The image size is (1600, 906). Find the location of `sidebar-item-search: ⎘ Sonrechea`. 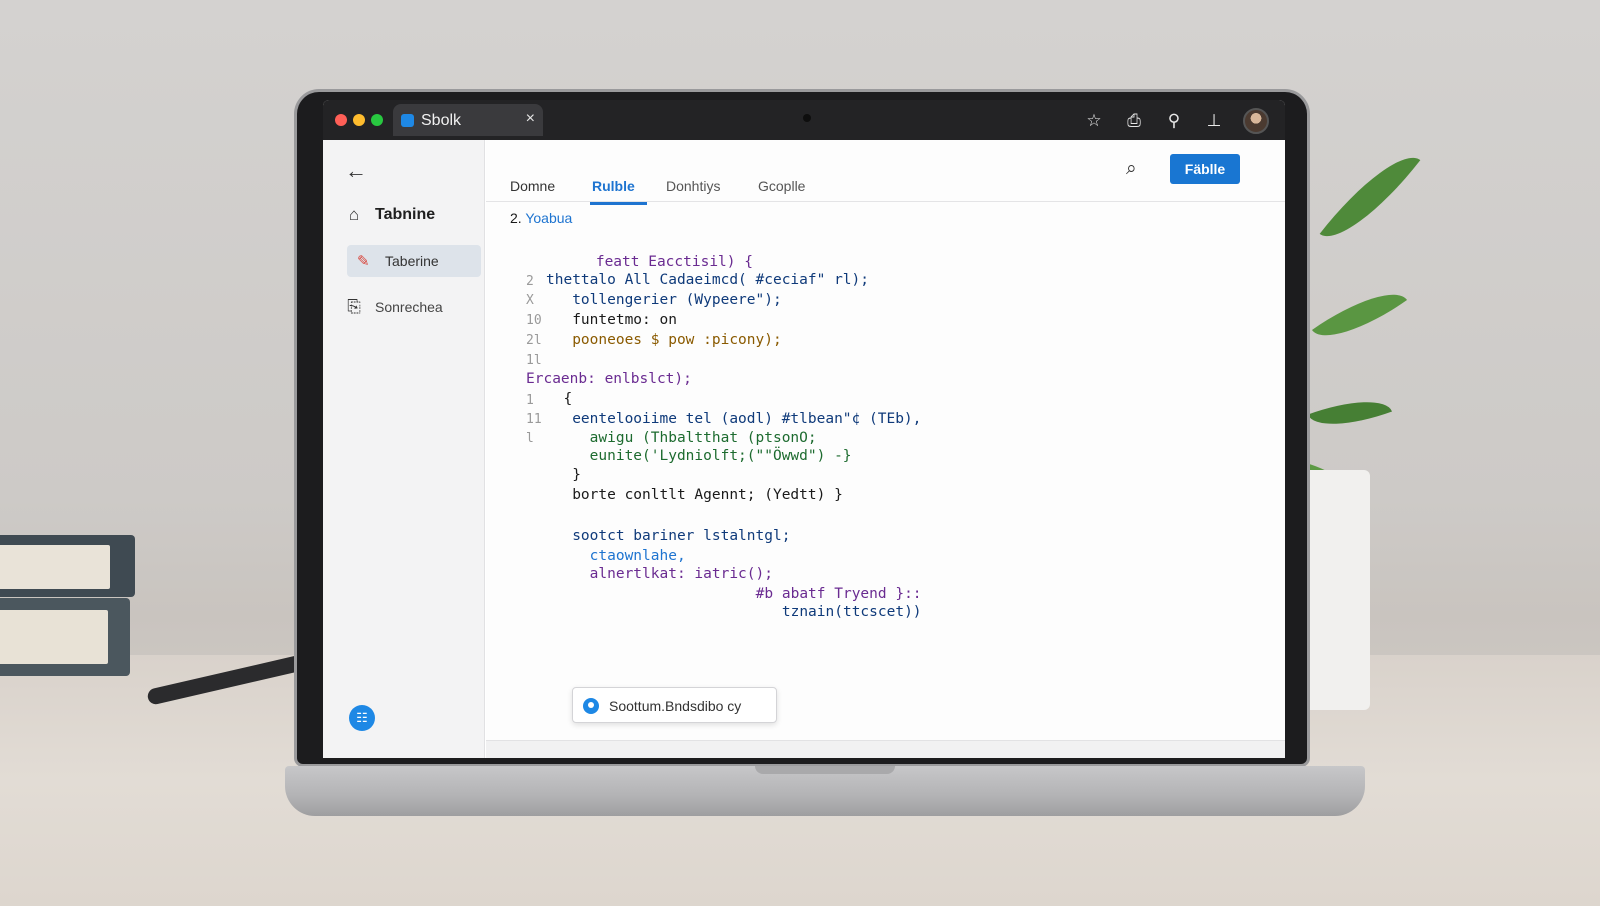

sidebar-item-search: ⎘ Sonrechea is located at coordinates (394, 307).